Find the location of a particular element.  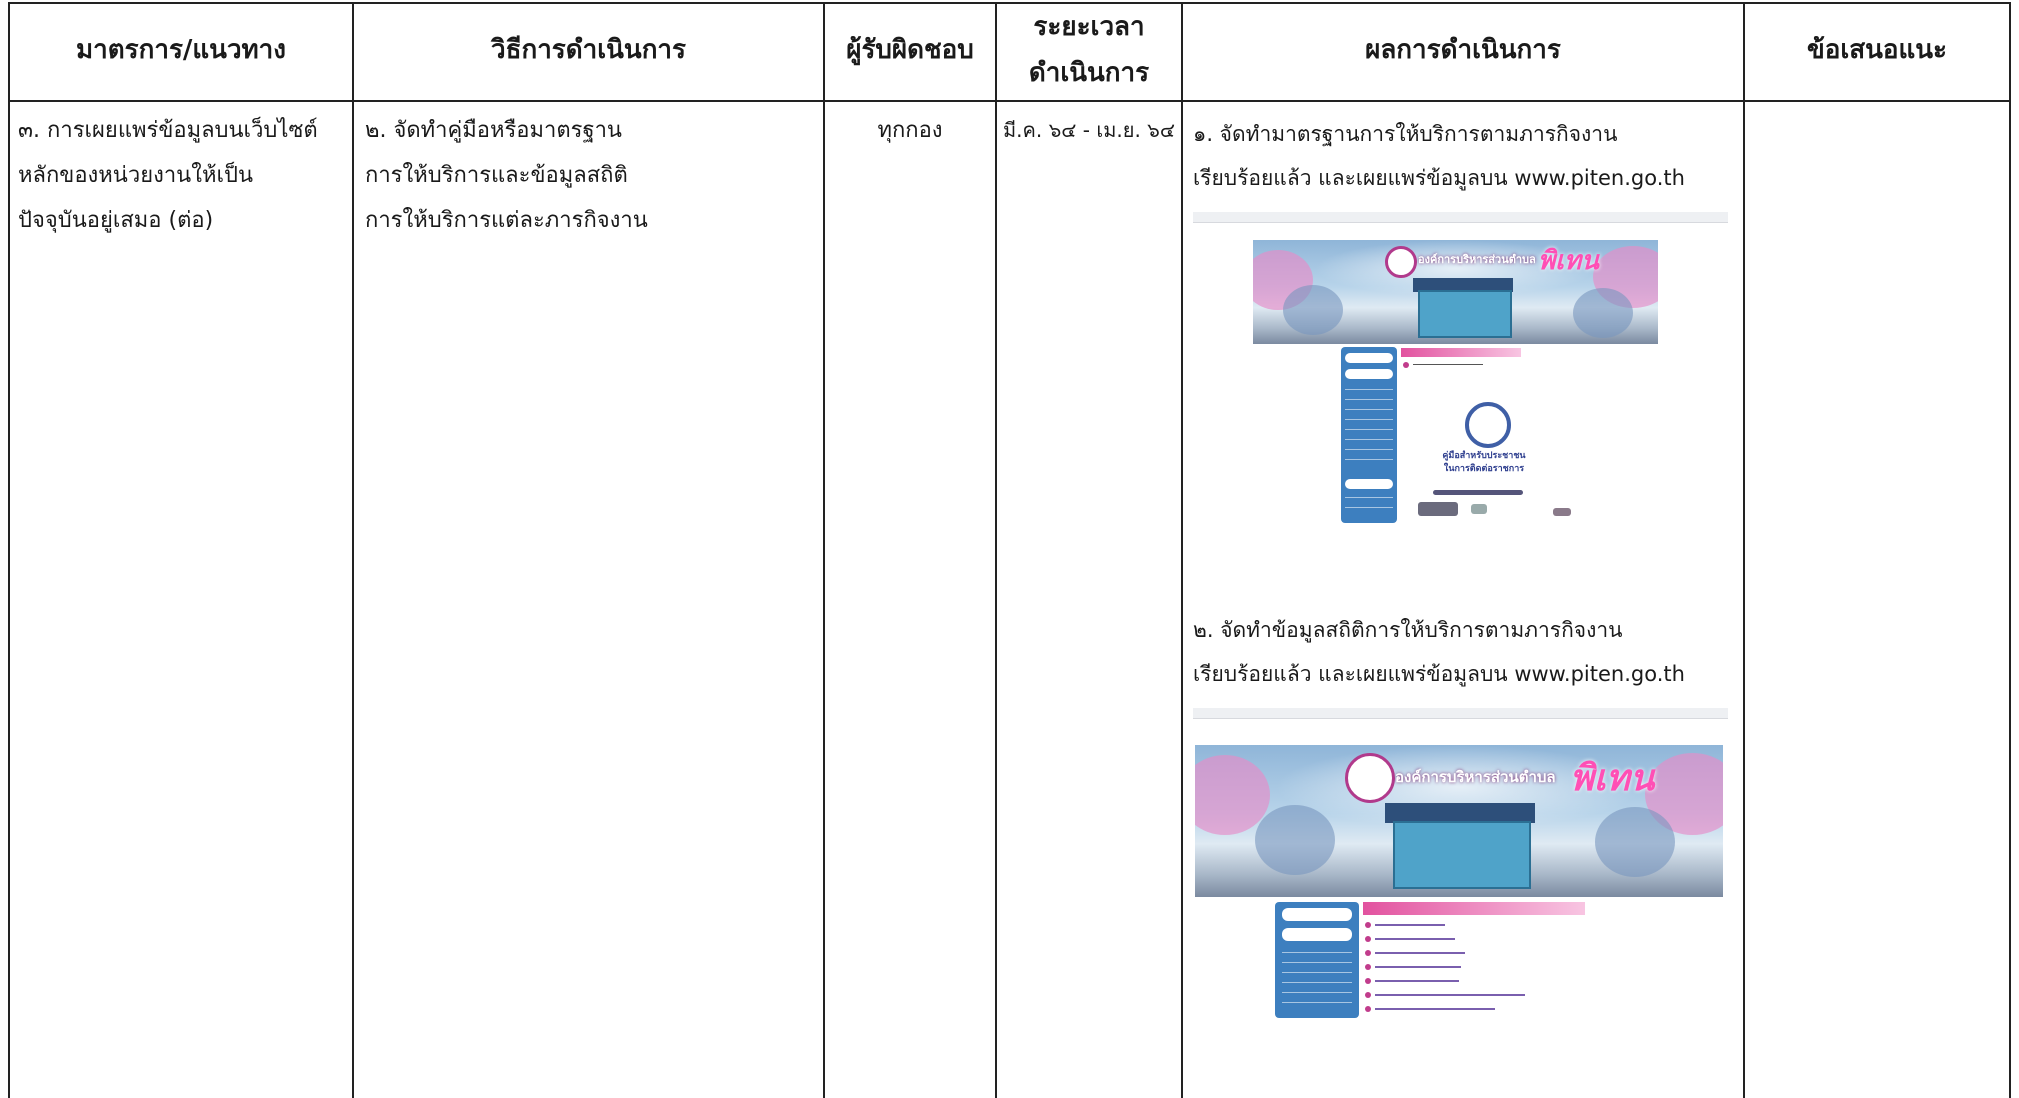

method-line-1: ๒. จัดทำคู่มือหรือมาตรฐาน is located at coordinates (493, 130).